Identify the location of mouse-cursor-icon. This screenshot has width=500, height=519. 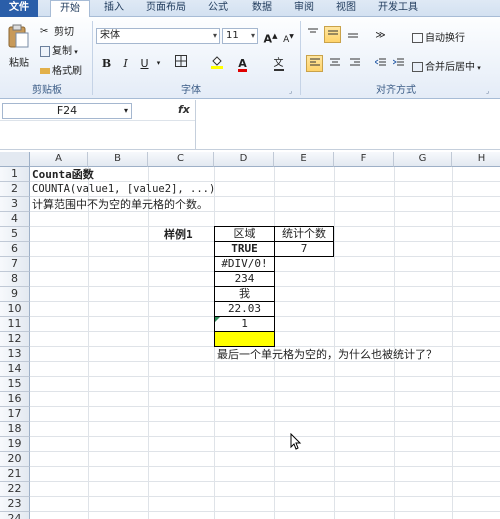
(296, 441).